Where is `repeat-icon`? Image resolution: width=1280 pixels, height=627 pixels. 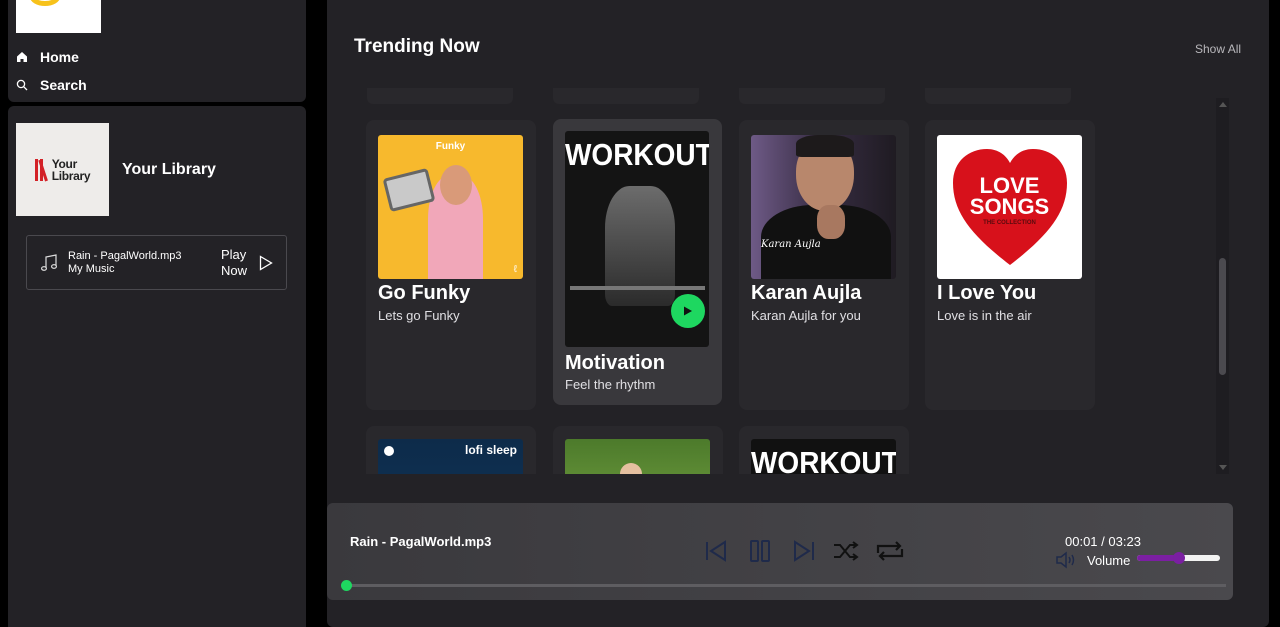
repeat-icon is located at coordinates (890, 551).